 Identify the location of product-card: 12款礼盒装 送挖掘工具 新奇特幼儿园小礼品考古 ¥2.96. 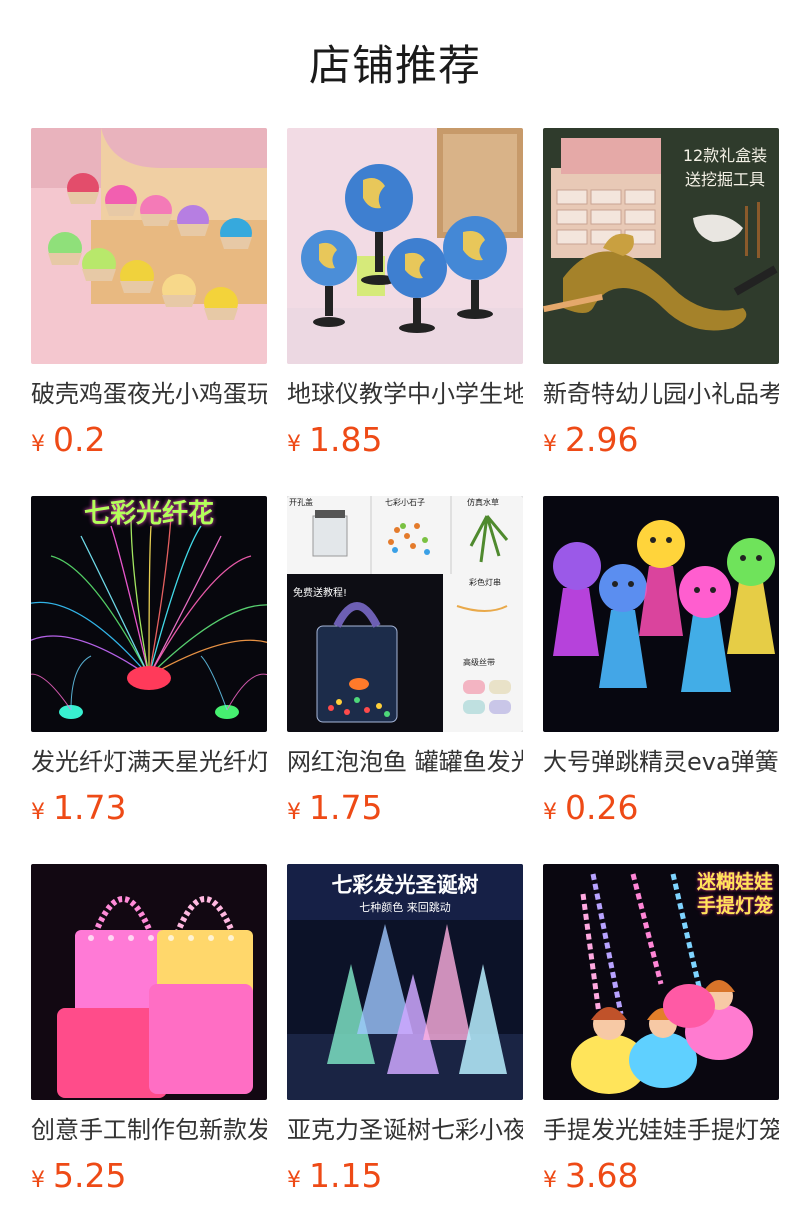
(661, 298).